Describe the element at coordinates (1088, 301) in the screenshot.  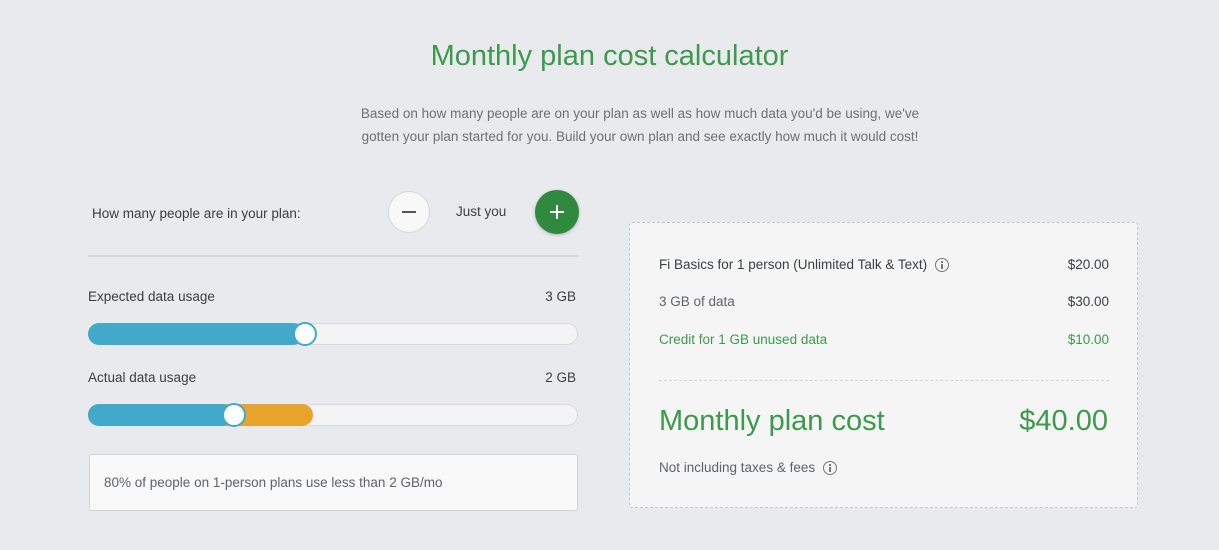
I see `line-item-amount: $30.00` at that location.